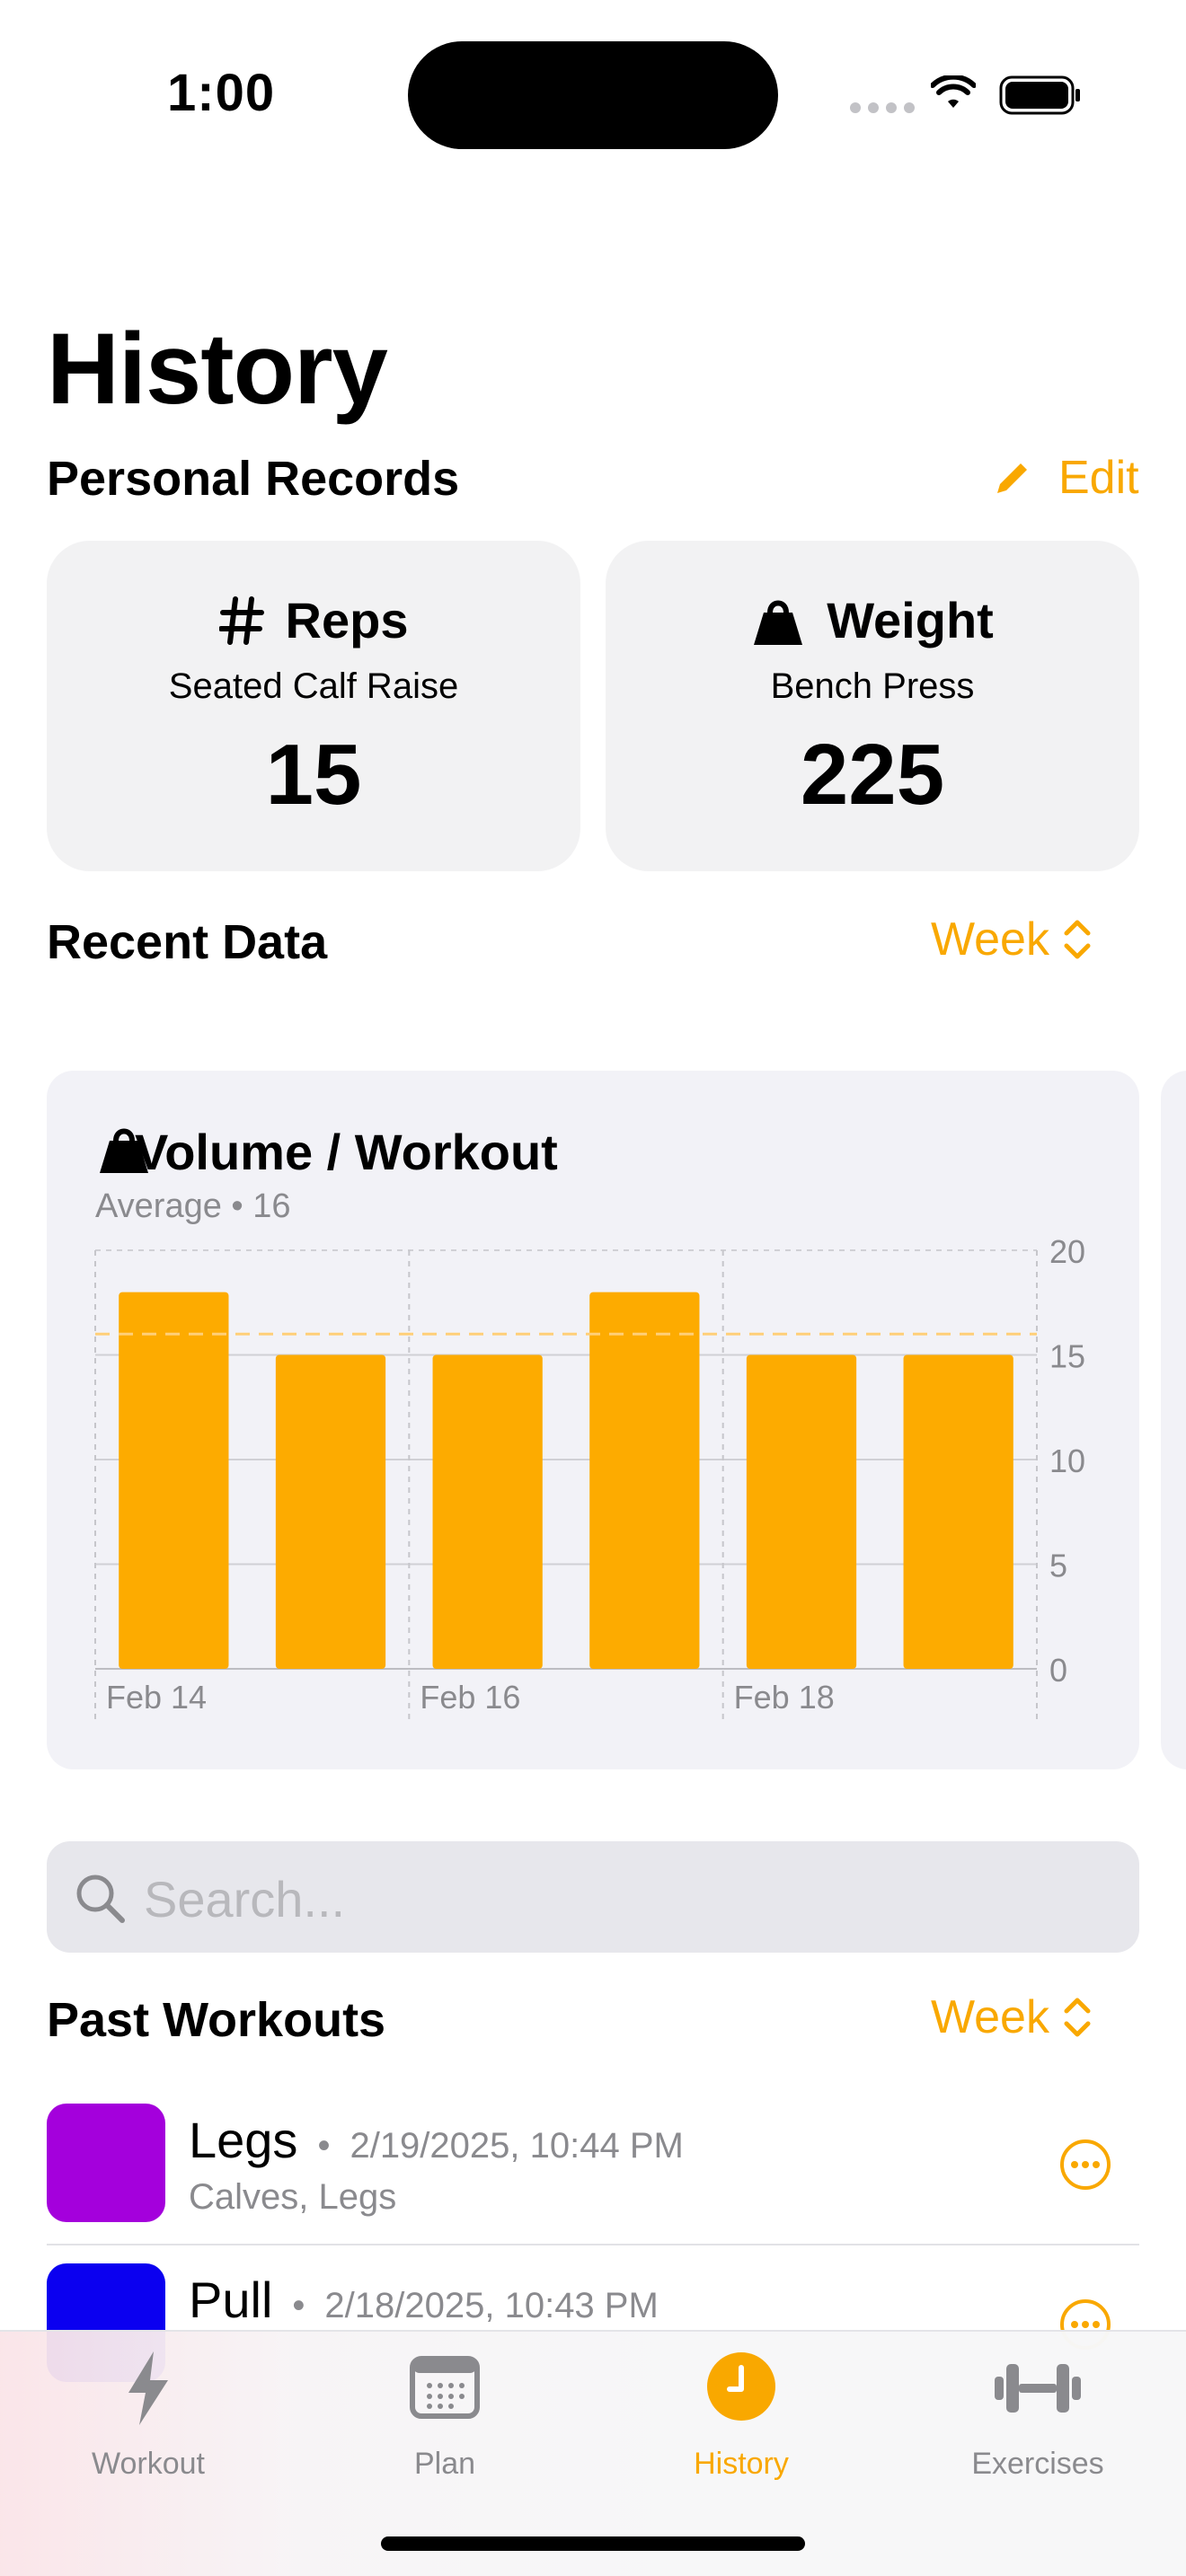 This screenshot has height=2576, width=1186. I want to click on bolt-icon, so click(148, 2388).